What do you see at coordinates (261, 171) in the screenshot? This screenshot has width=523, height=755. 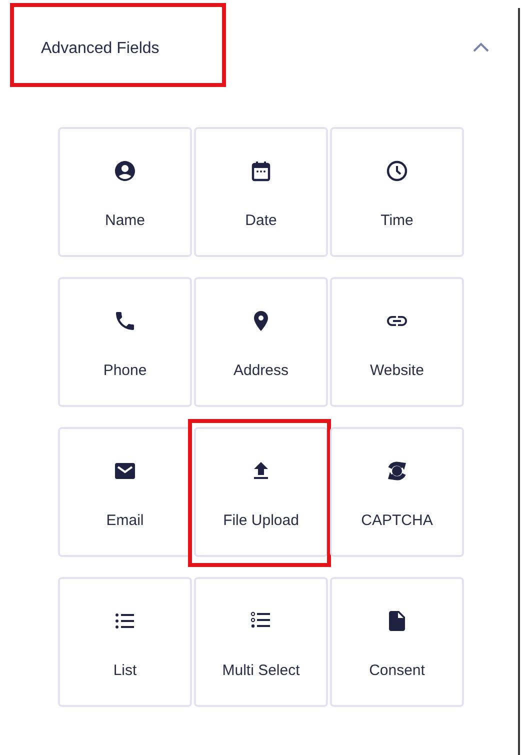 I see `calendar-icon` at bounding box center [261, 171].